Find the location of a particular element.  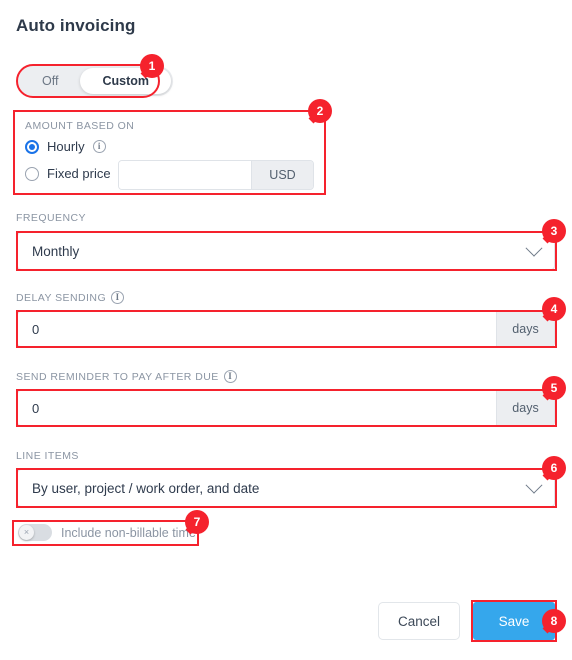

mode-option-off: Off is located at coordinates (50, 81).